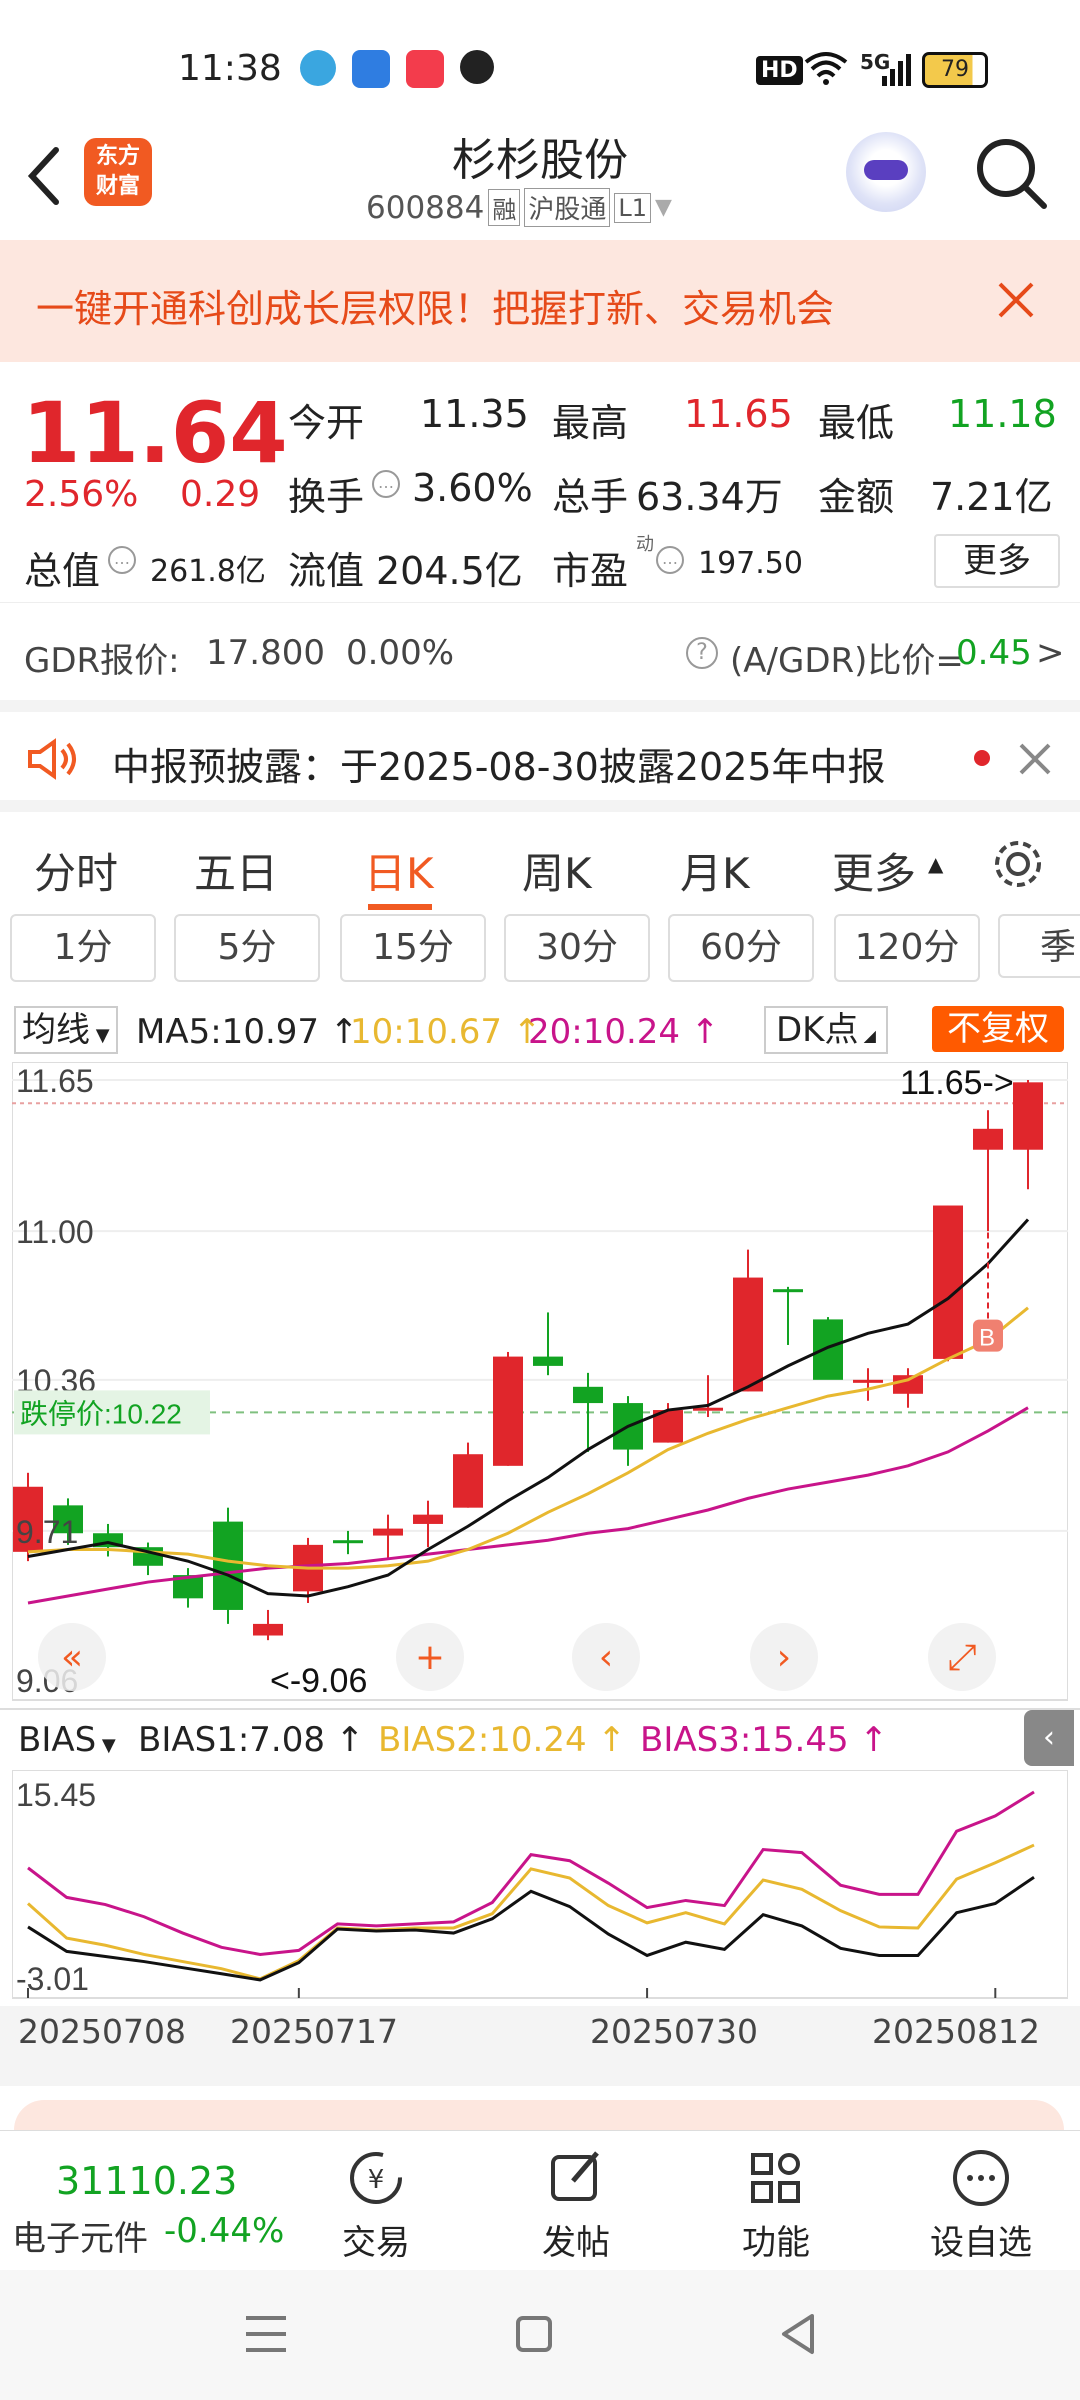 The image size is (1080, 2400). I want to click on settings-gear-icon, so click(1018, 864).